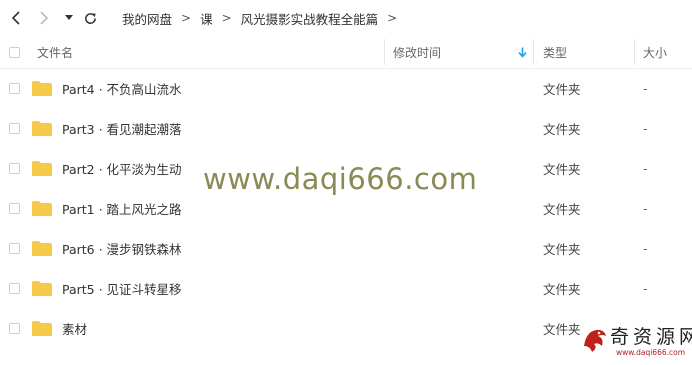 This screenshot has width=692, height=365. I want to click on file-row: Part6 · 漫步钢铁森林 文件夹 -, so click(346, 248).